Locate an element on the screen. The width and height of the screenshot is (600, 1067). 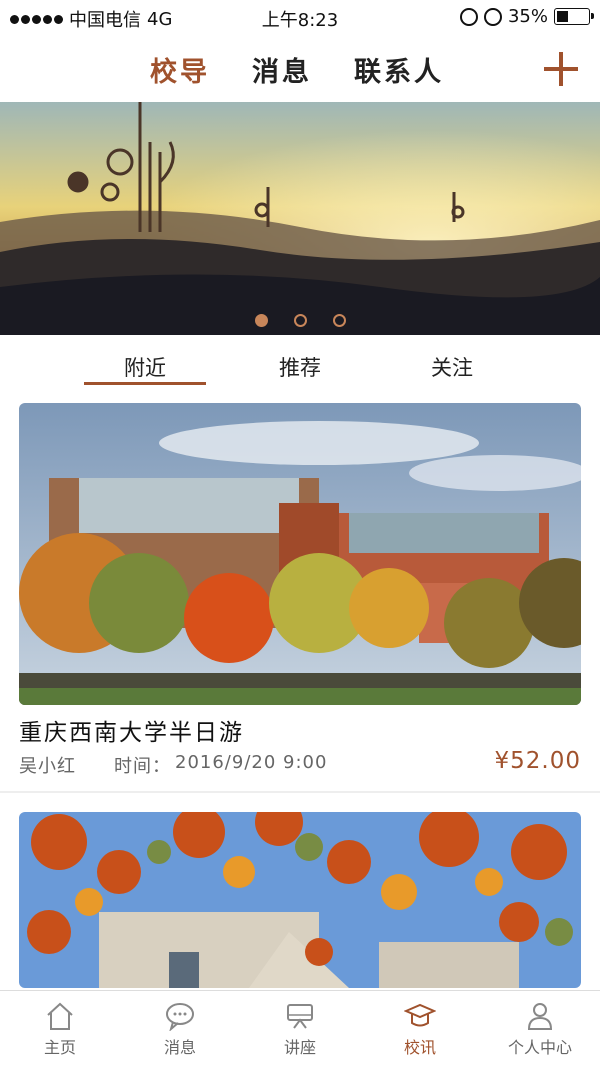
card-price: ¥52.00 is located at coordinates (537, 761).